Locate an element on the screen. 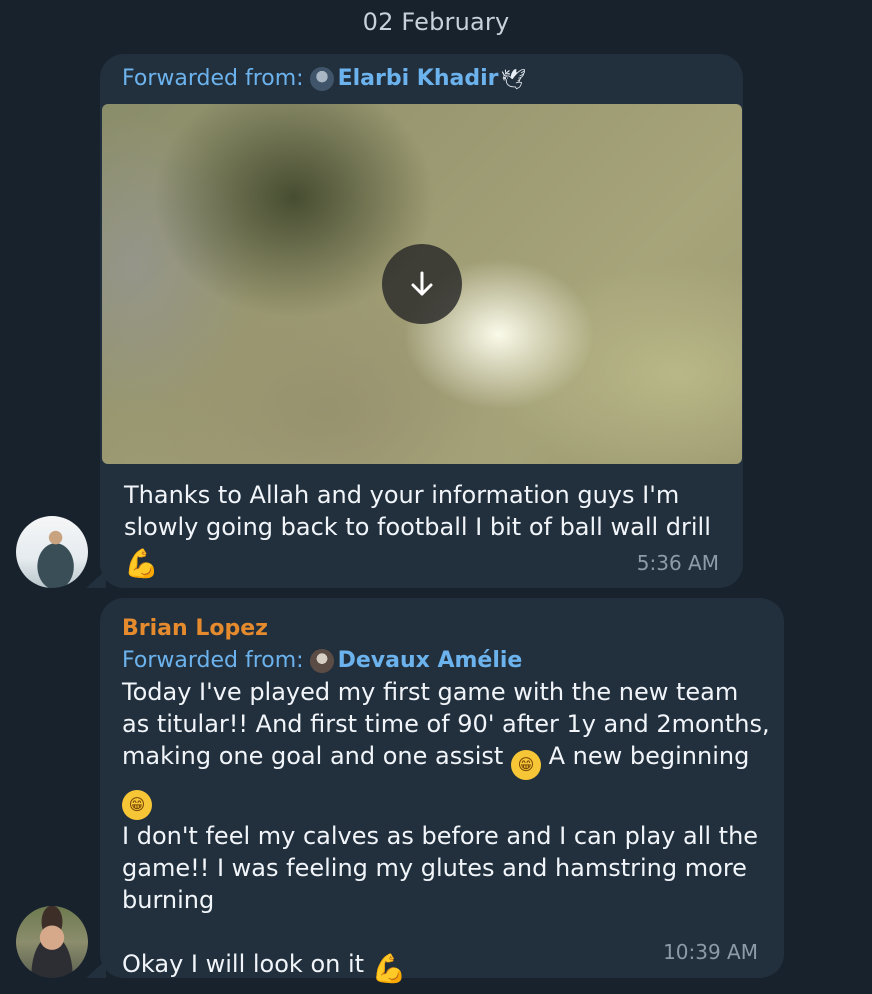  forwarded-name: Elarbi Khadir is located at coordinates (418, 79).